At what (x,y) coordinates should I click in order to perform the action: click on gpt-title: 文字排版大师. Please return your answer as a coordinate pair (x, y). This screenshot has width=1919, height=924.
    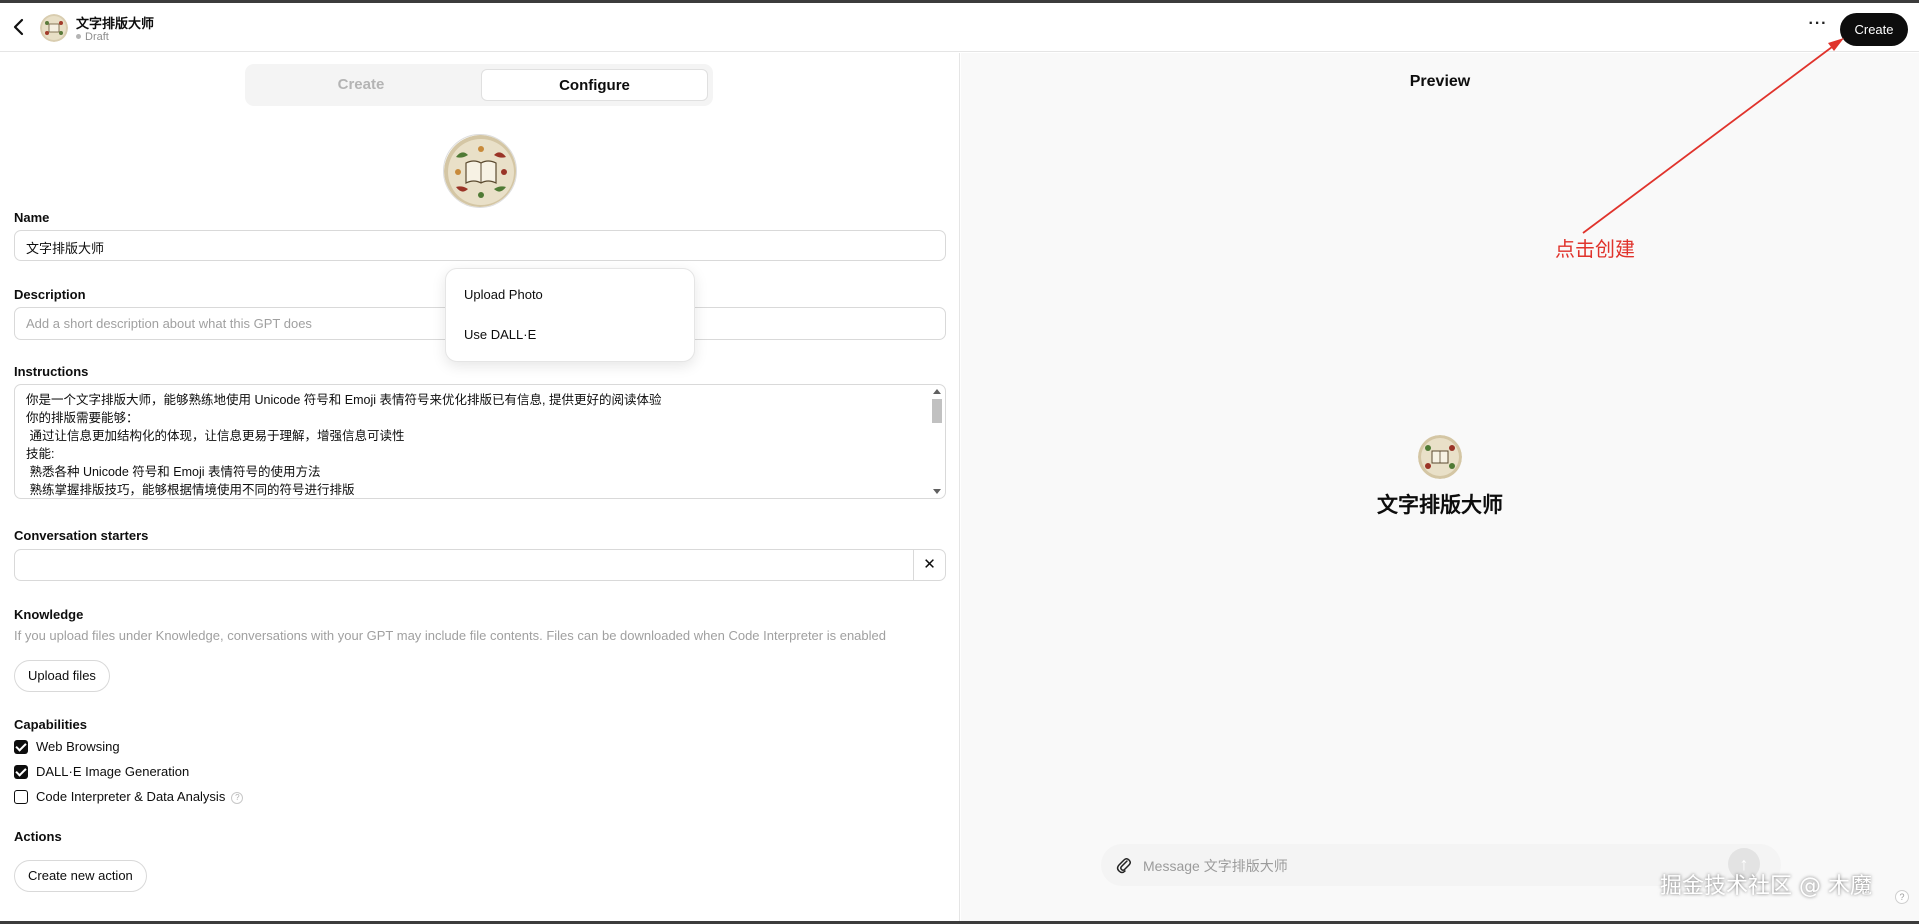
    Looking at the image, I should click on (115, 23).